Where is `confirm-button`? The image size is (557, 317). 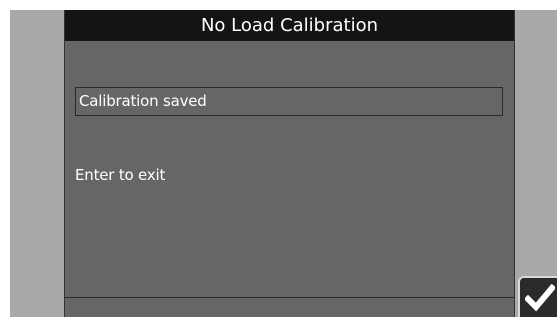
confirm-button is located at coordinates (537, 296).